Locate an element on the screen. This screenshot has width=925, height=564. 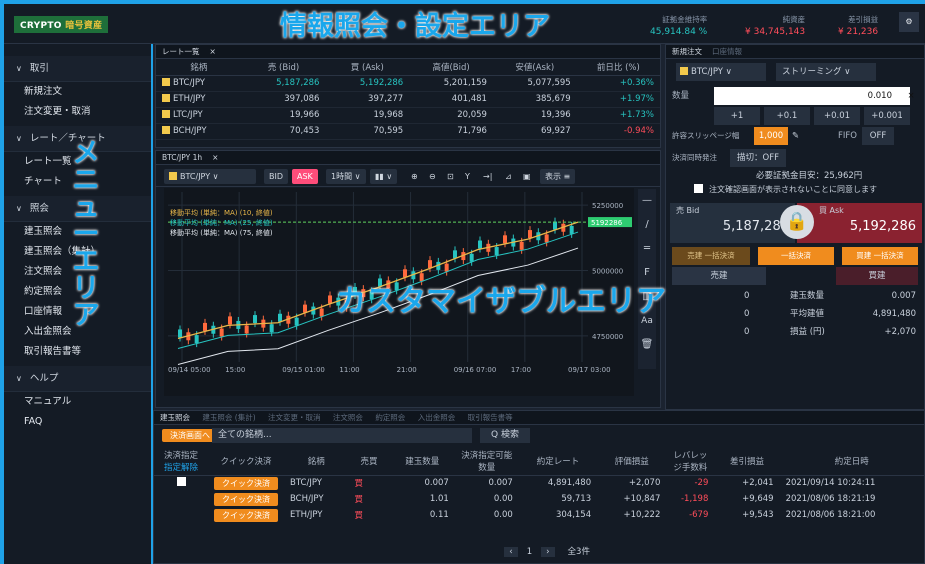
order-symbol-select: BTC/JPY ∨ is located at coordinates (721, 72).